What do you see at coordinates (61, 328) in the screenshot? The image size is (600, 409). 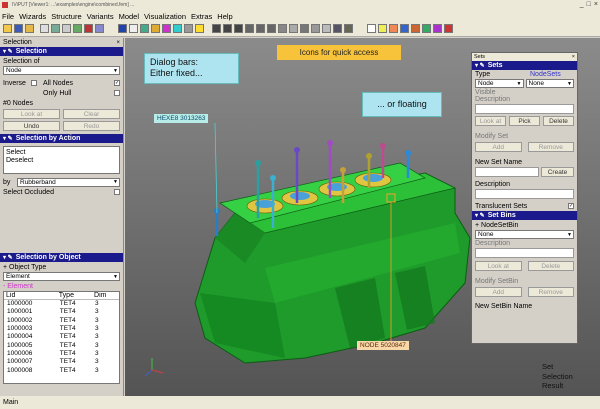 I see `table-row: 1000003 TET4 3` at bounding box center [61, 328].